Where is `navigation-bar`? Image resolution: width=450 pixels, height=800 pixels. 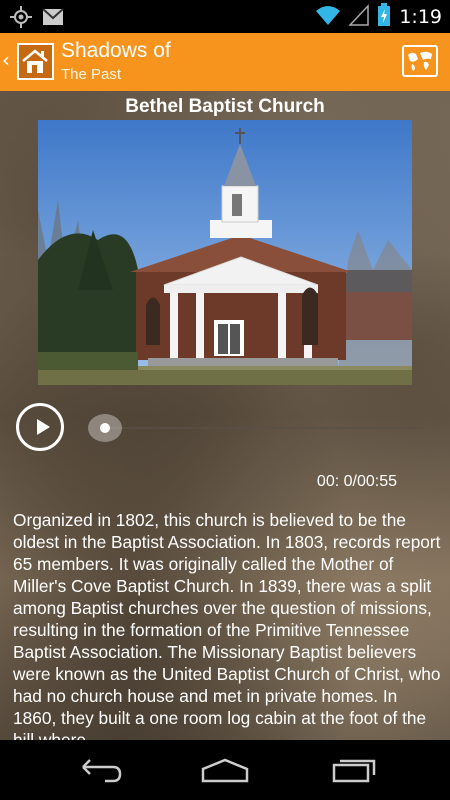
navigation-bar is located at coordinates (225, 770).